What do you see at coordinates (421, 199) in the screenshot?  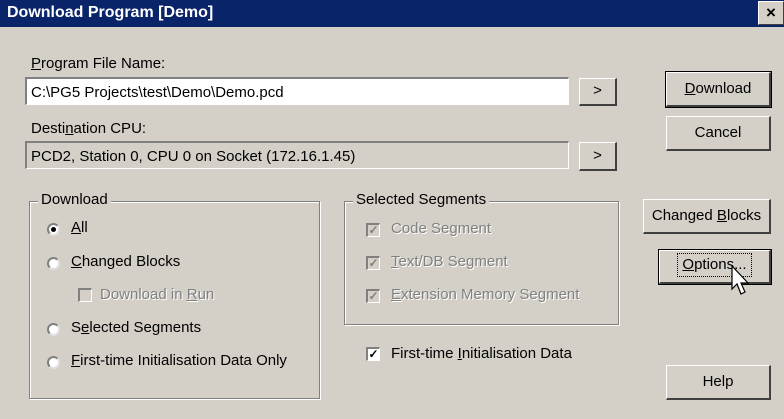 I see `segments-group-title: Selected Segments` at bounding box center [421, 199].